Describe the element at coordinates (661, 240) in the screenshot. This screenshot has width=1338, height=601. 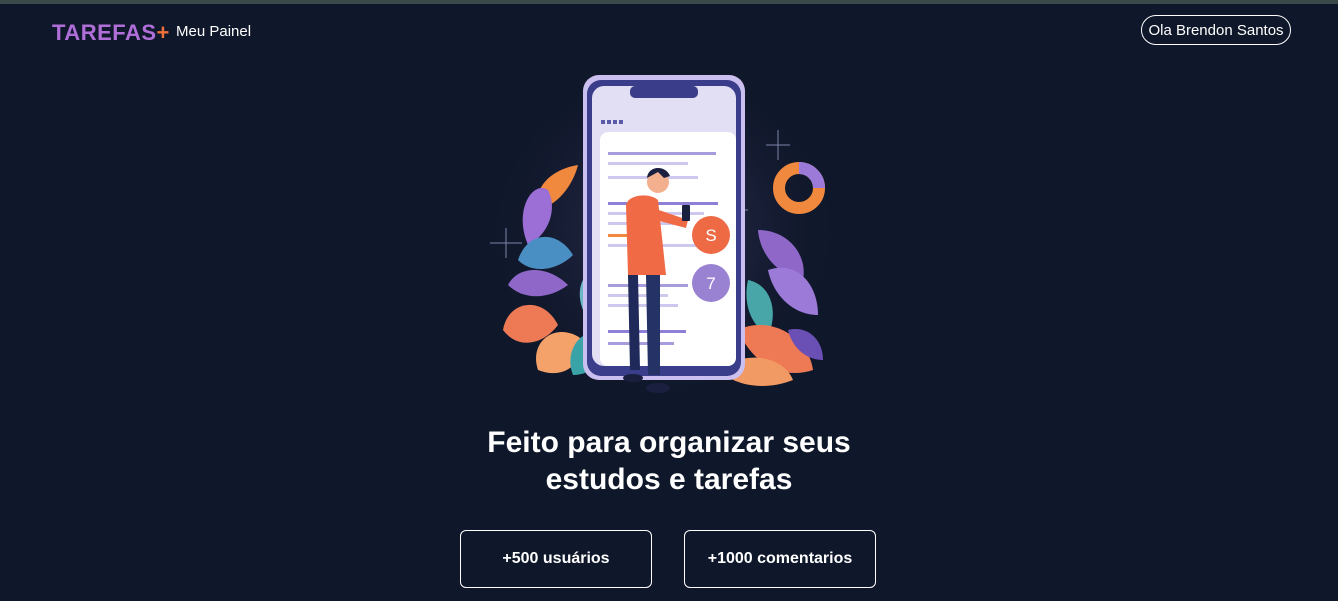
I see `hero-illustration: S 7` at that location.